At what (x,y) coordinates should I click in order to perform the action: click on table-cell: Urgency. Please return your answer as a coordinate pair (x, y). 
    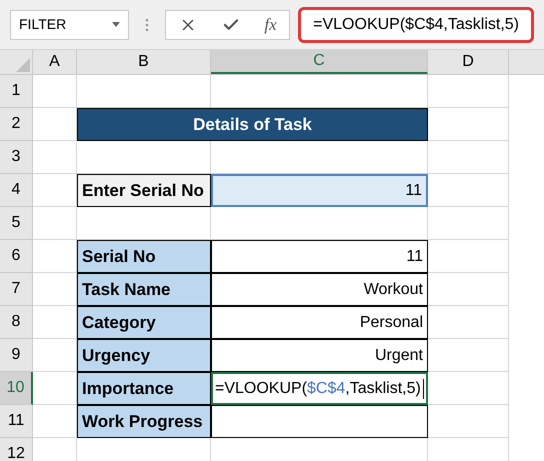
    Looking at the image, I should click on (144, 355).